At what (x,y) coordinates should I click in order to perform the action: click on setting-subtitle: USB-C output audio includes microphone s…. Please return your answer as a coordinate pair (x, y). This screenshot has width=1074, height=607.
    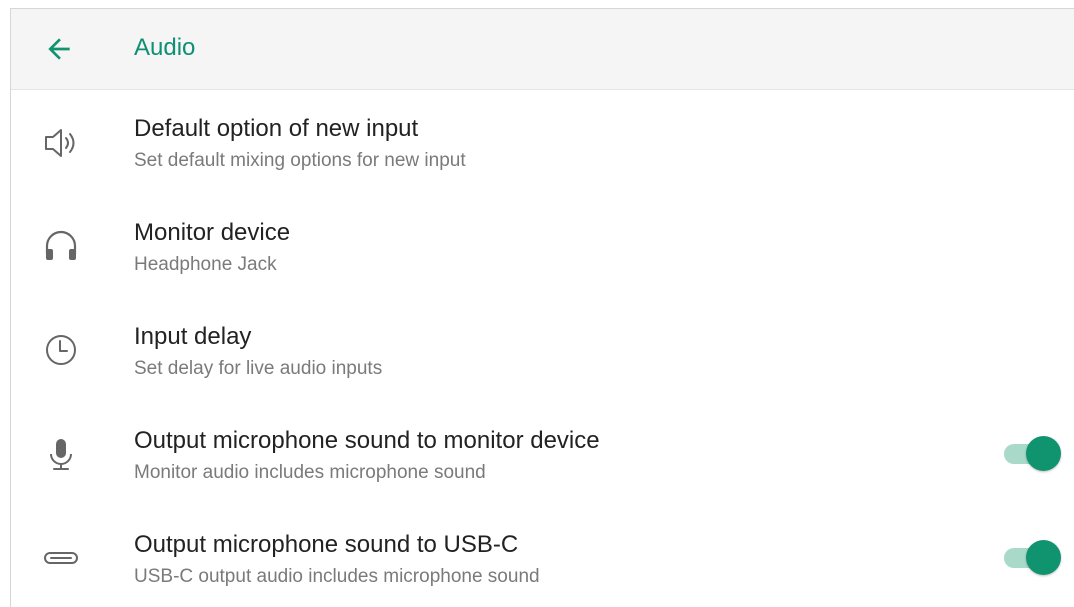
    Looking at the image, I should click on (337, 576).